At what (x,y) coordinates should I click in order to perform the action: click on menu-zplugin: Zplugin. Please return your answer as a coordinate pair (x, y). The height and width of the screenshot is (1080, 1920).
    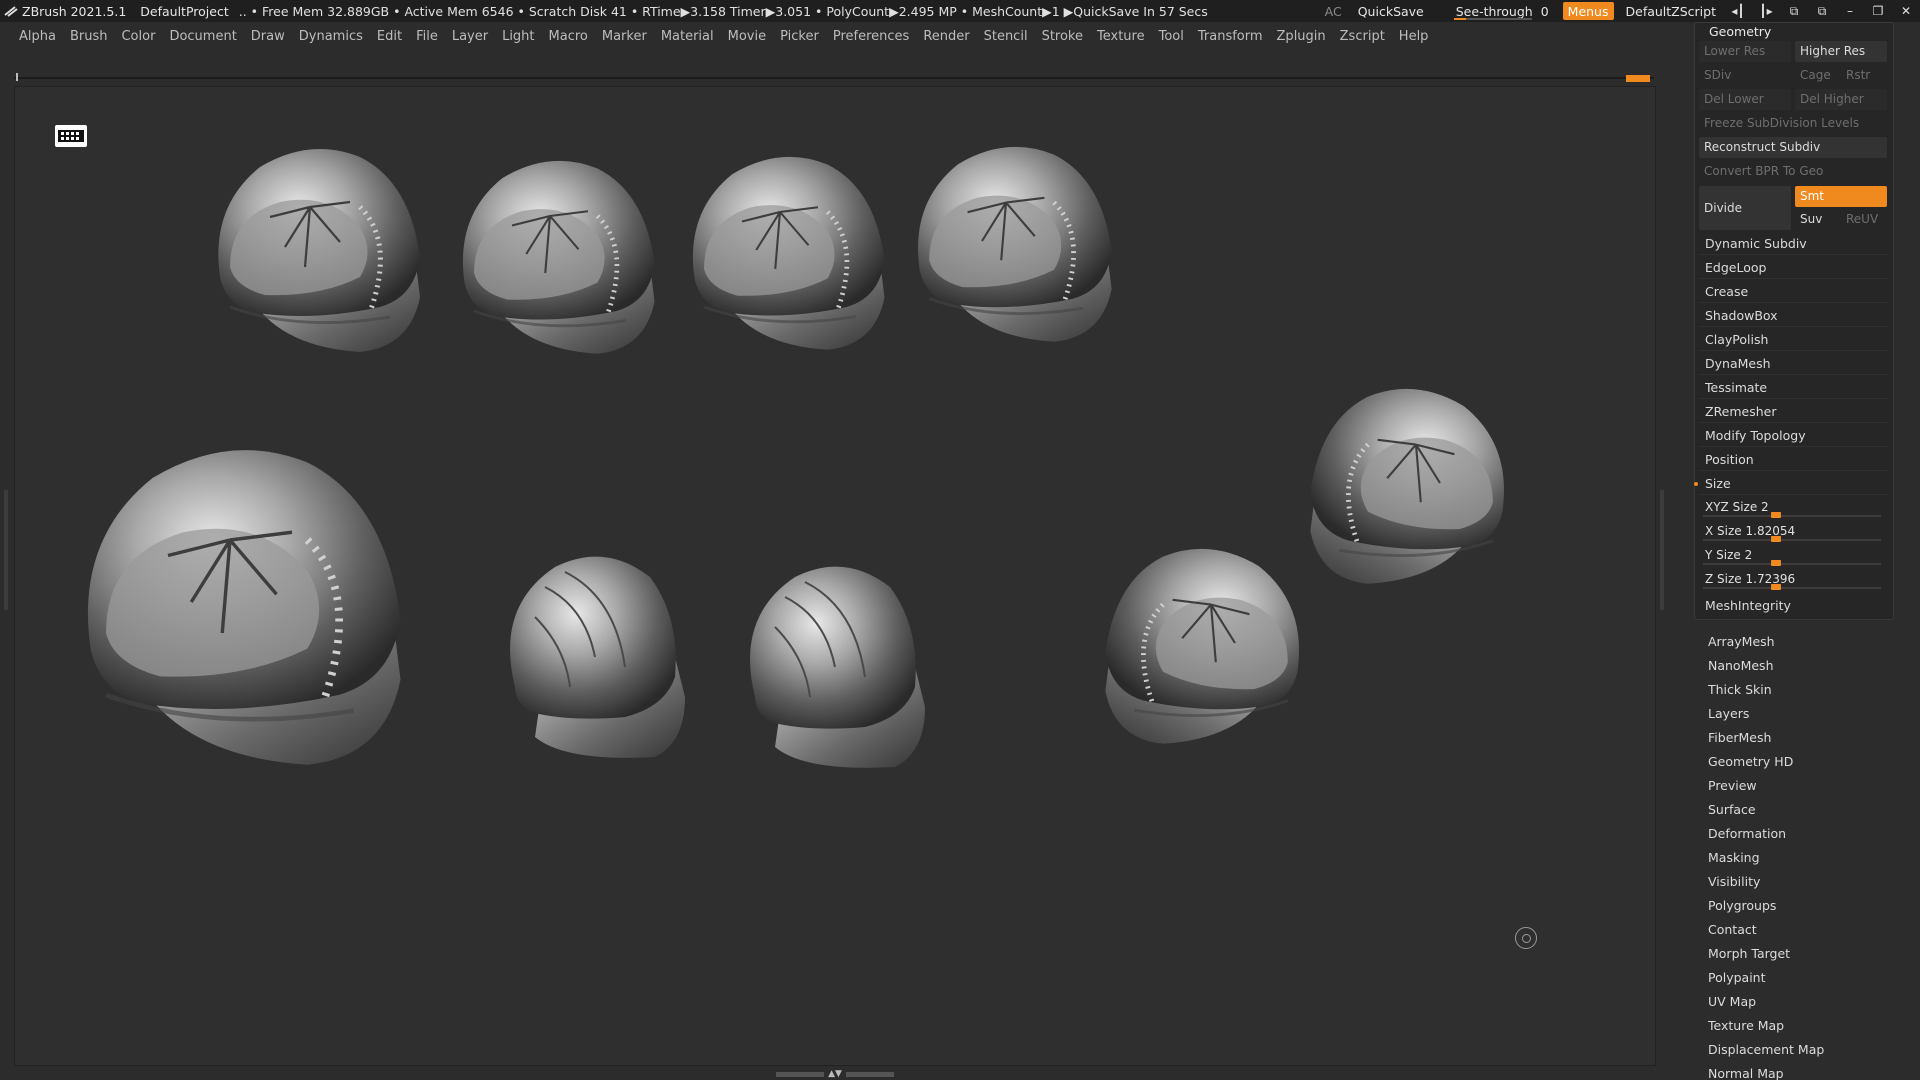
    Looking at the image, I should click on (1301, 36).